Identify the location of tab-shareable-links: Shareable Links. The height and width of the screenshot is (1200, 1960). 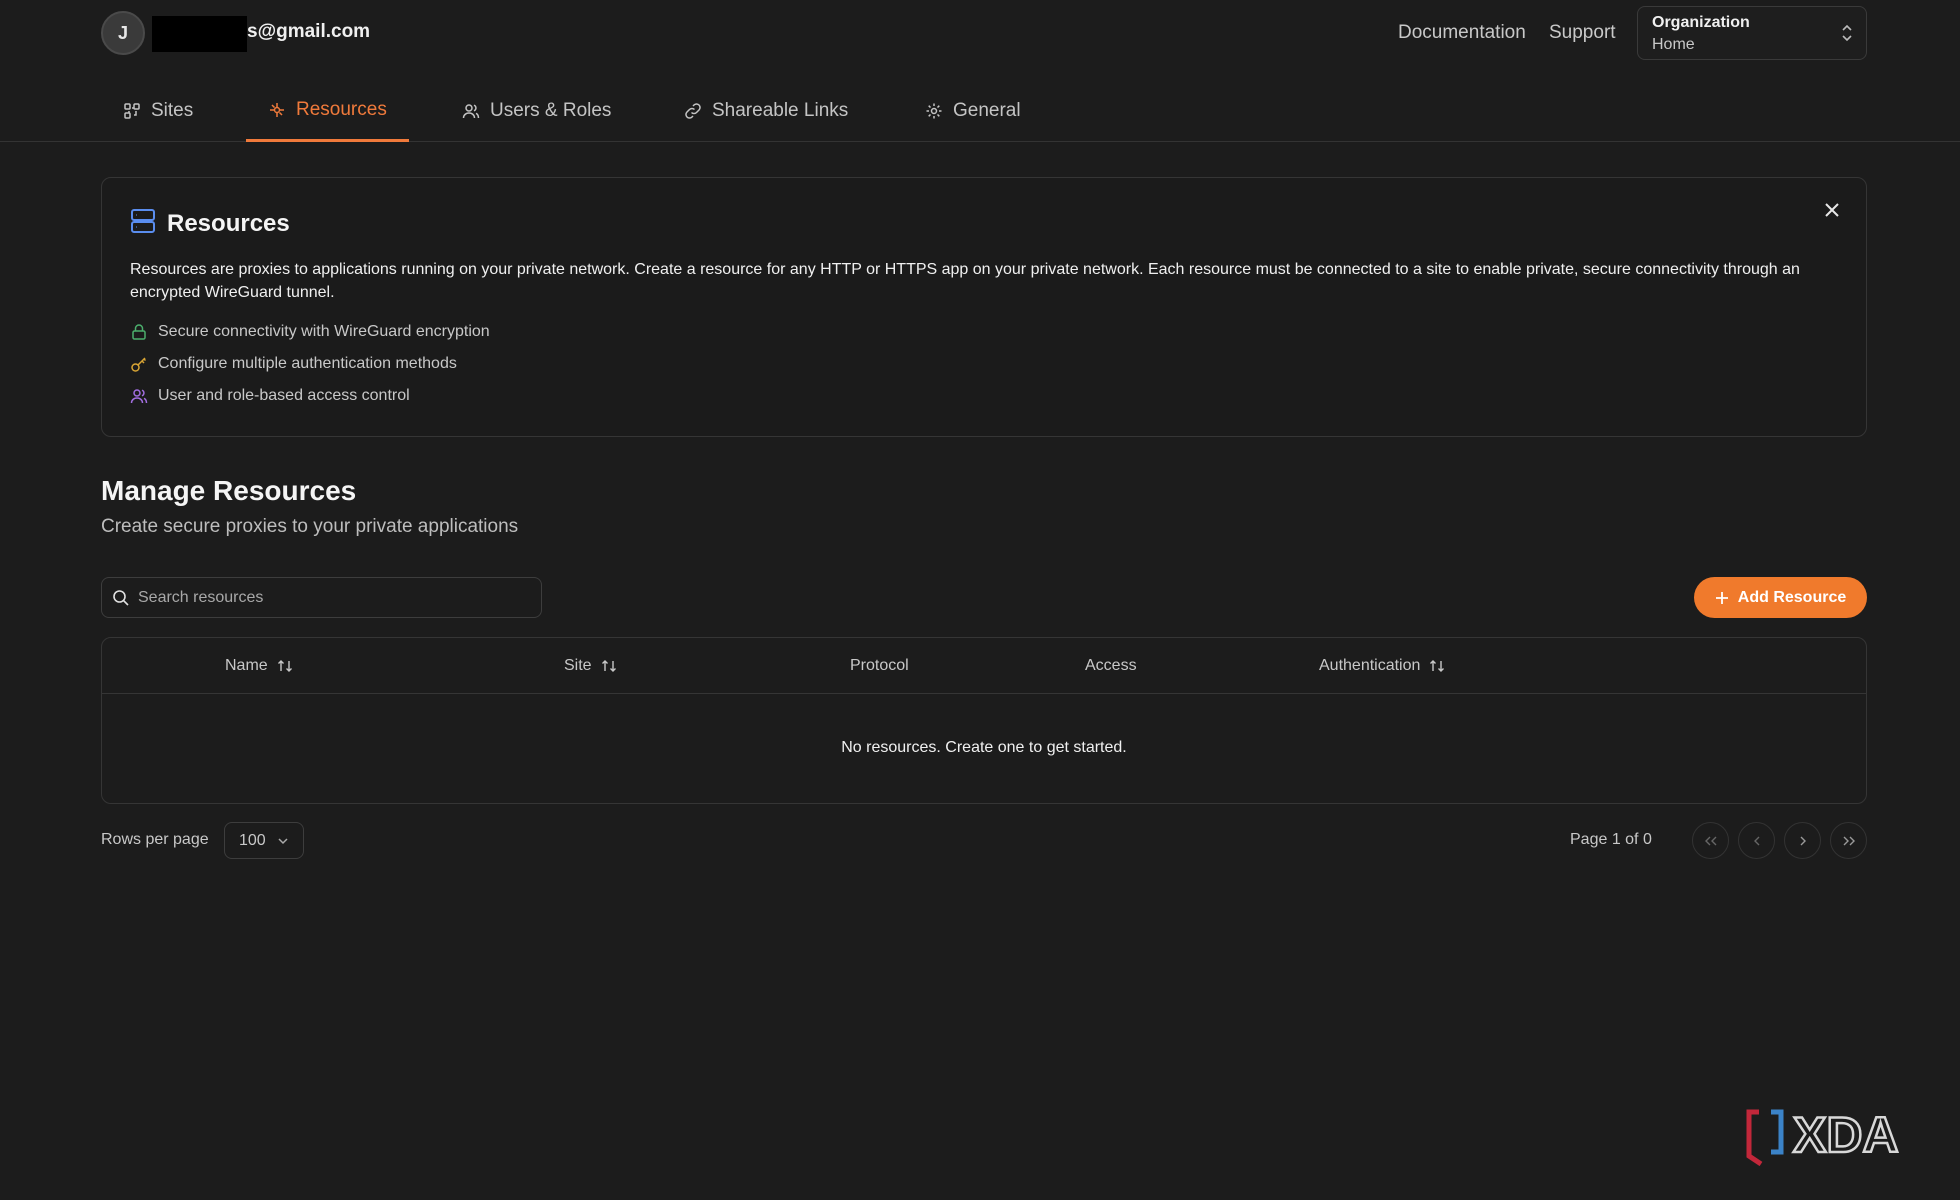
(766, 111).